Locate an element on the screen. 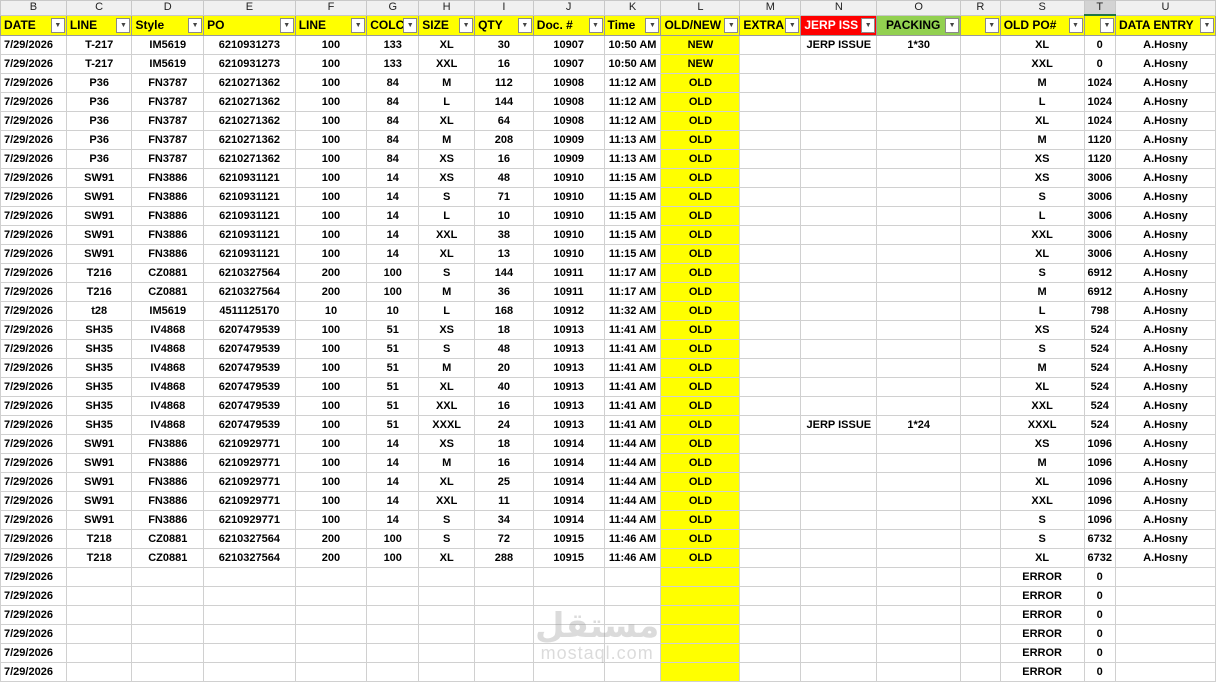  cell: 38 is located at coordinates (504, 235).